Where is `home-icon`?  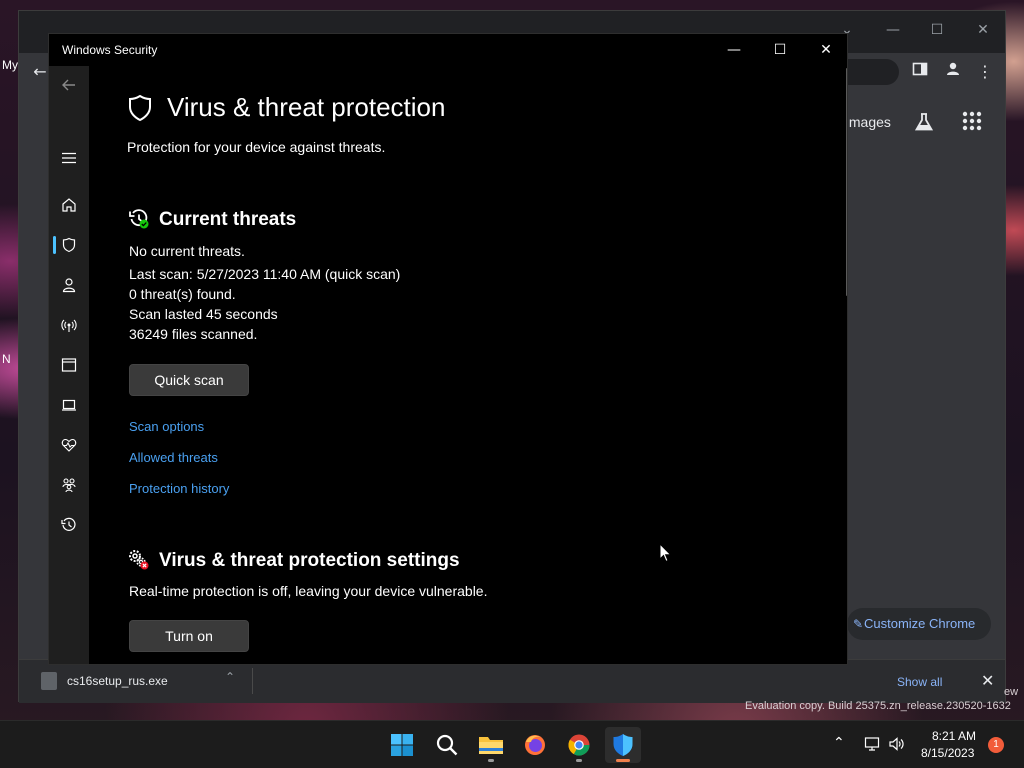 home-icon is located at coordinates (69, 205).